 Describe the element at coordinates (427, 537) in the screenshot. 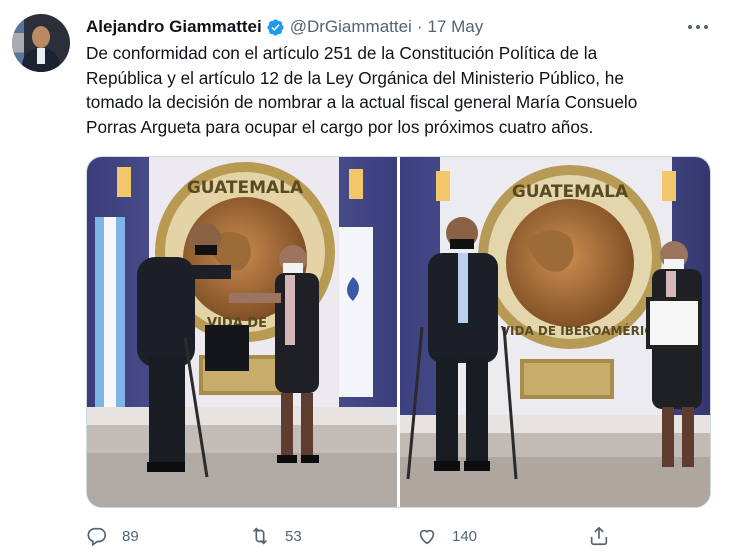

I see `heart-icon` at that location.